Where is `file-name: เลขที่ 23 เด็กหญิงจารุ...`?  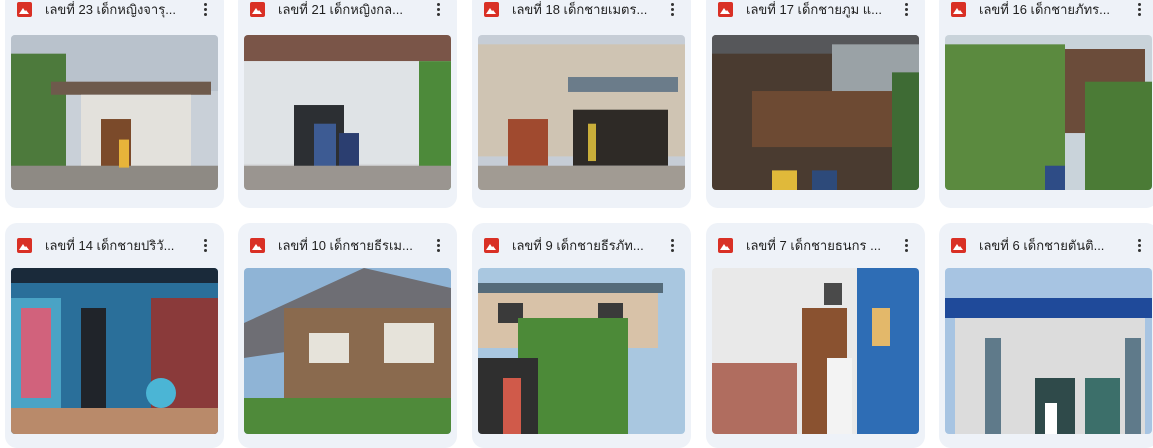 file-name: เลขที่ 23 เด็กหญิงจารุ... is located at coordinates (119, 9).